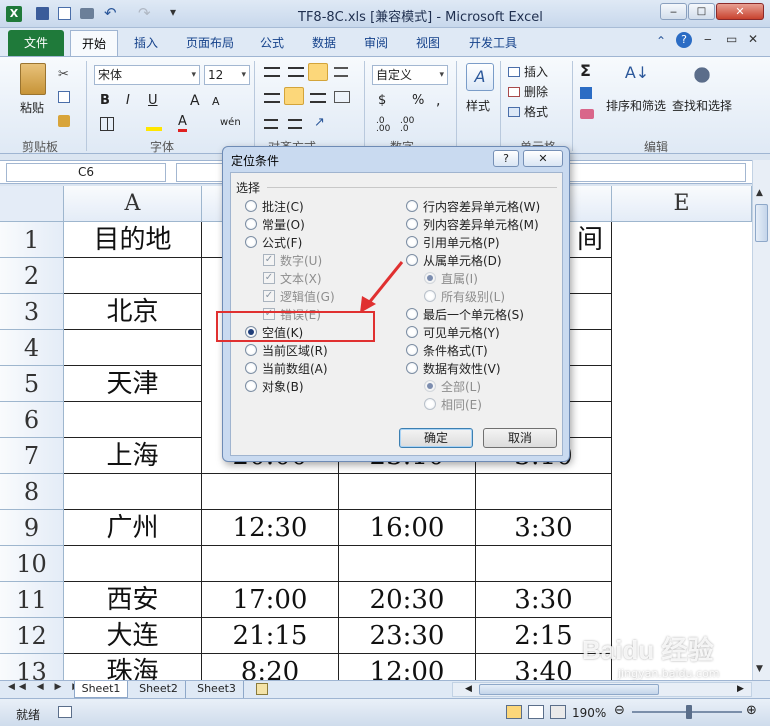  What do you see at coordinates (536, 71) in the screenshot?
I see `insert-cells-button: 插入` at bounding box center [536, 71].